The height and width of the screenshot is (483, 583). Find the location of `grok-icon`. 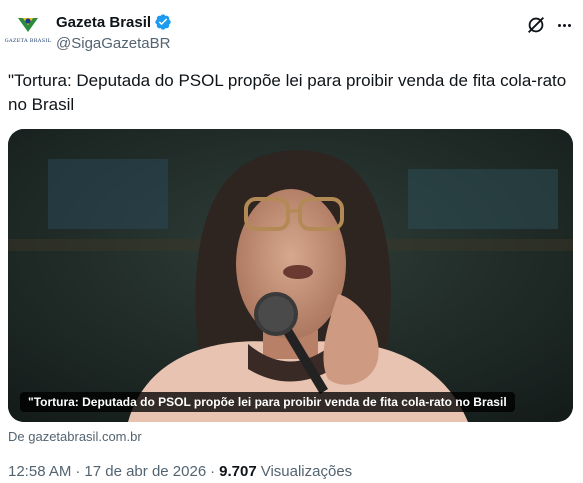

grok-icon is located at coordinates (536, 25).